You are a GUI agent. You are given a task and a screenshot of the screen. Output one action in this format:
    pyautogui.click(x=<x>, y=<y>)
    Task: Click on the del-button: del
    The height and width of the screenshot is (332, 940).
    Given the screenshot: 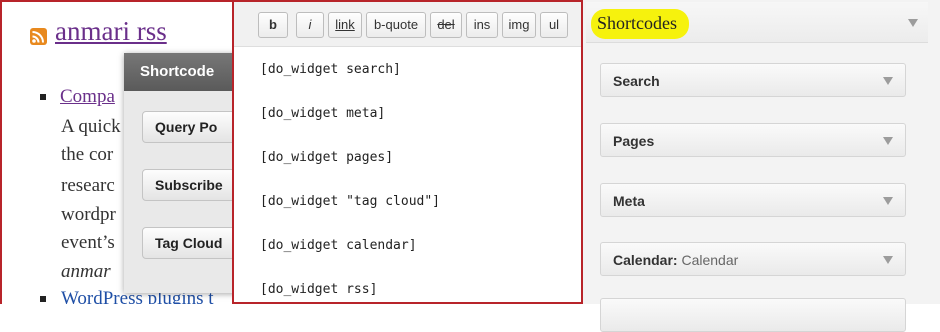 What is the action you would take?
    pyautogui.click(x=446, y=25)
    